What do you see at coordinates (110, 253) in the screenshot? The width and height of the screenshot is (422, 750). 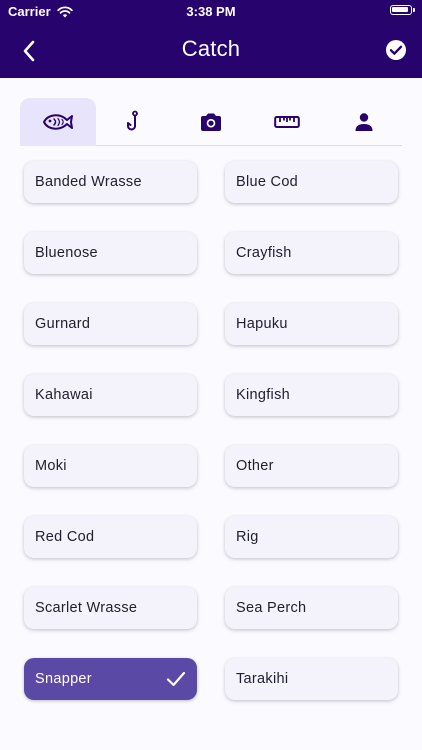 I see `species-option: Bluenose` at bounding box center [110, 253].